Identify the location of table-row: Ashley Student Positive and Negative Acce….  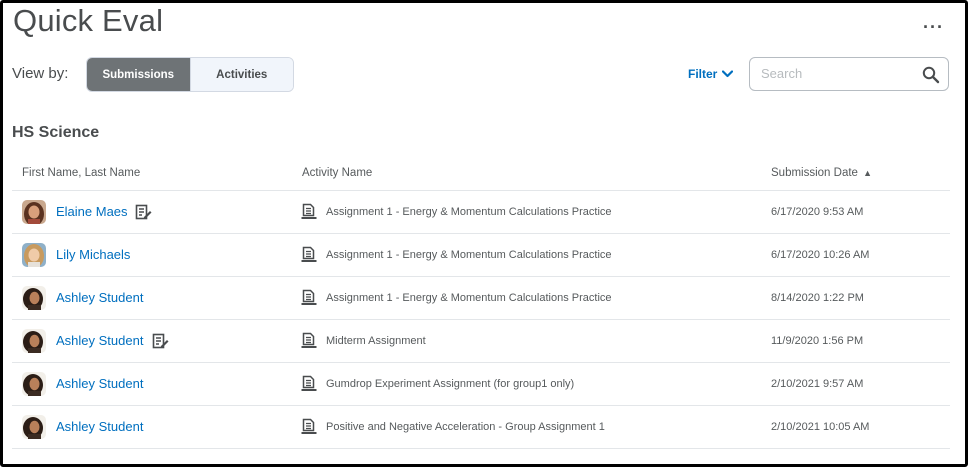
(481, 427).